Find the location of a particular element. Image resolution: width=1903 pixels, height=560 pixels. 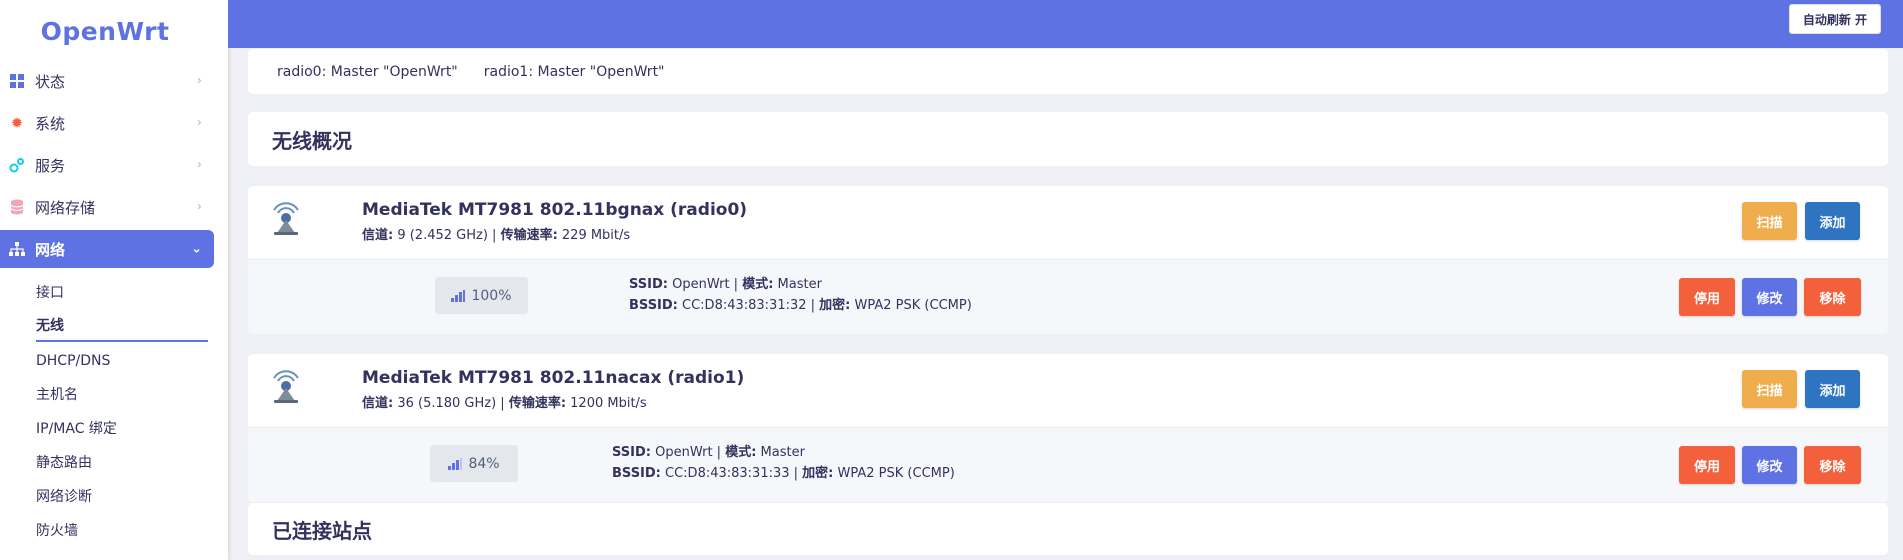

subitem-dhcp-dns: DHCP/DNS is located at coordinates (122, 361).